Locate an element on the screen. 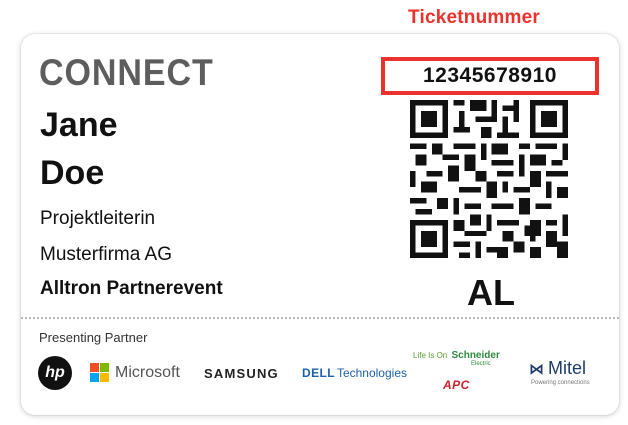  schneider-logo: Life Is On Schneider is located at coordinates (456, 355).